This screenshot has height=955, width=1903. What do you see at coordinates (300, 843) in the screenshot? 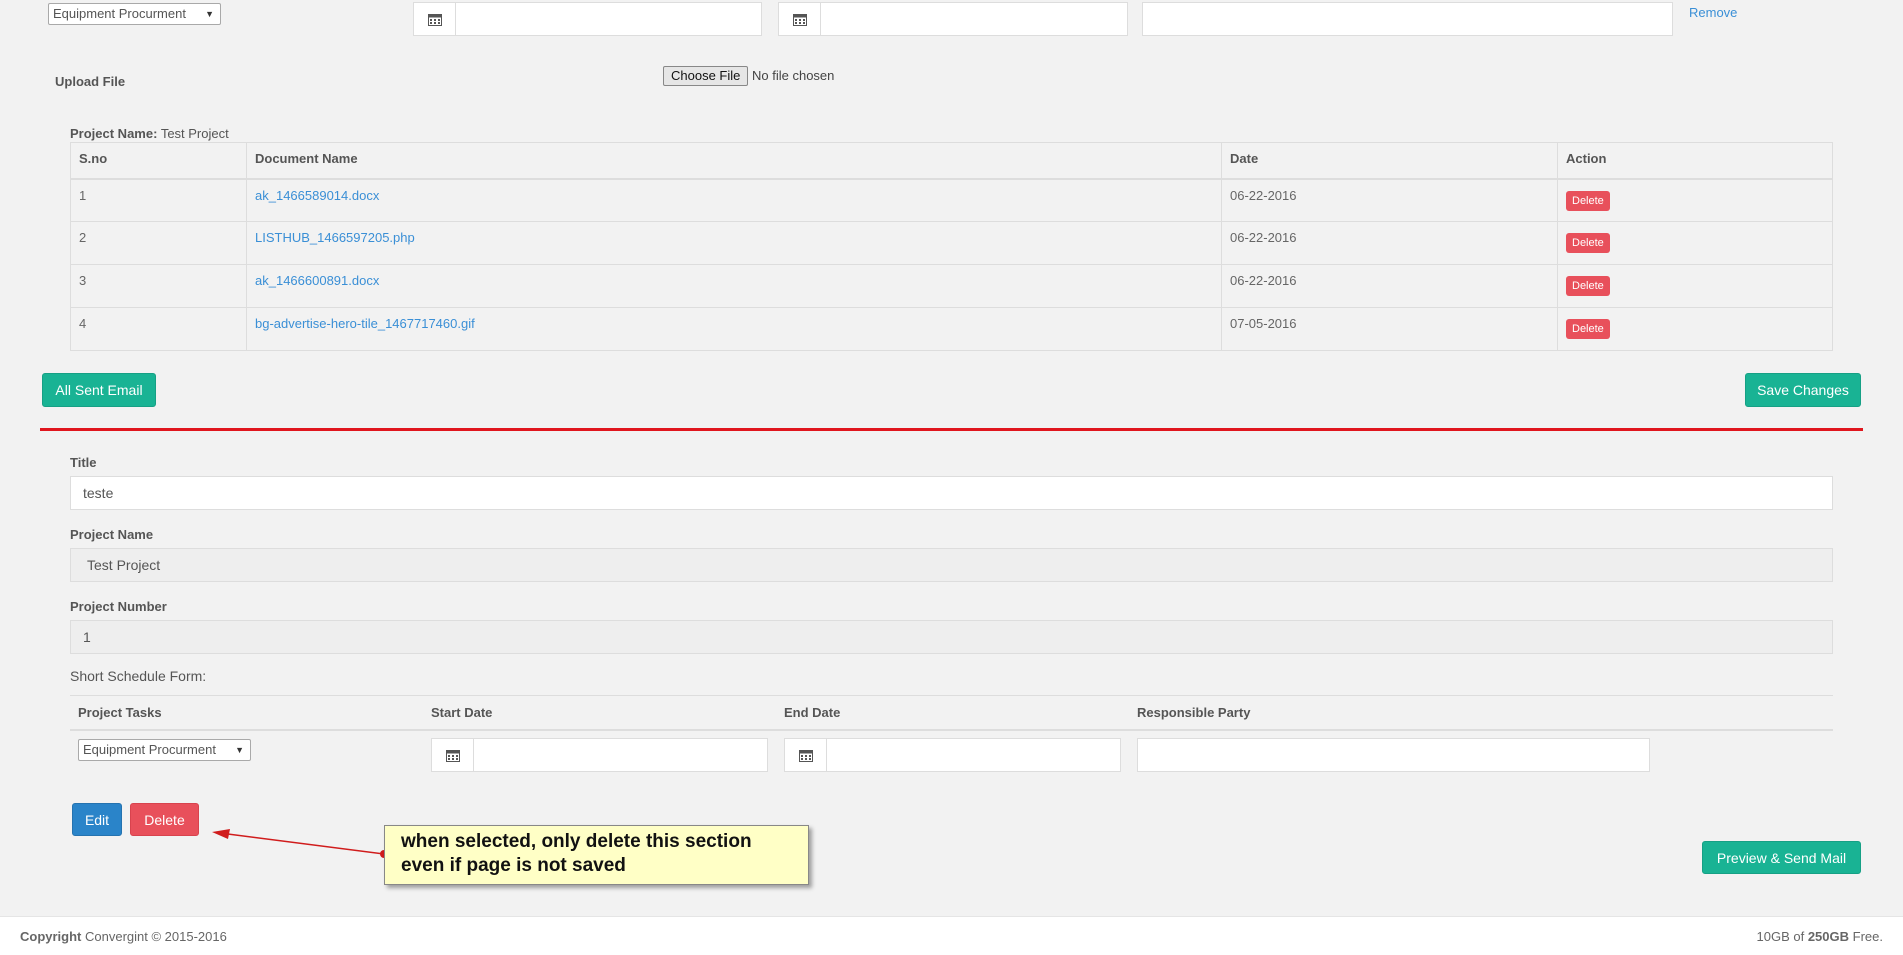
I see `annotation-arrow` at bounding box center [300, 843].